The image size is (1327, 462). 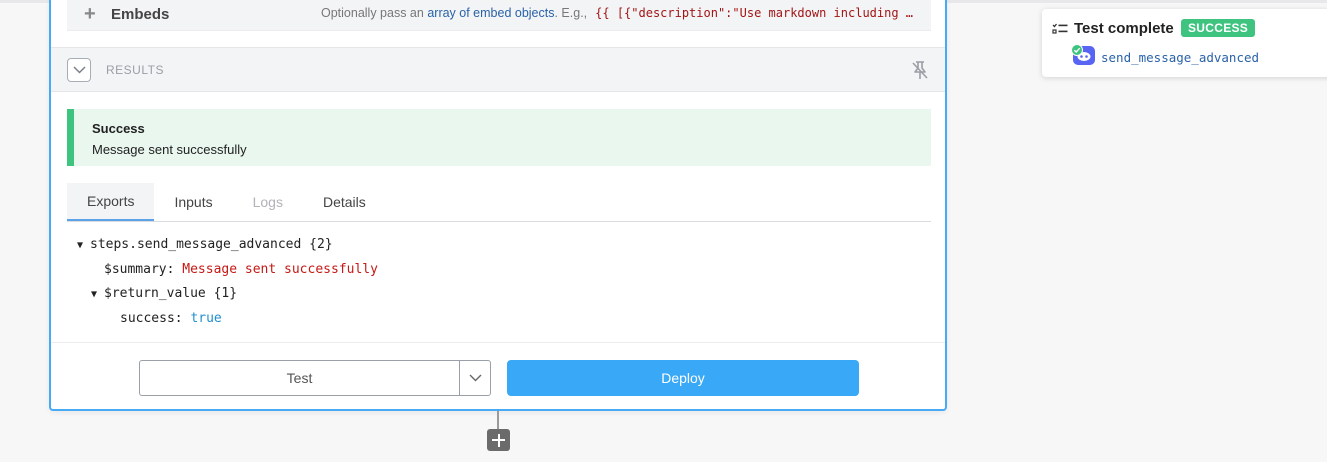 I want to click on summary-key: $summary:, so click(x=139, y=269).